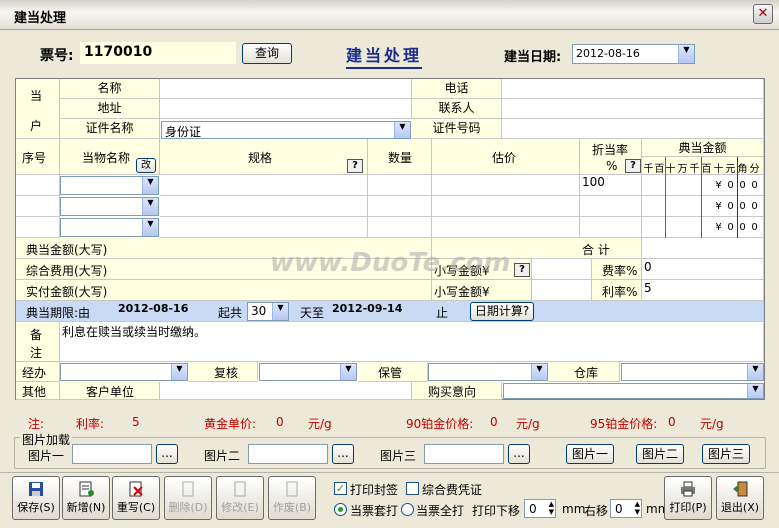 The image size is (779, 528). Describe the element at coordinates (340, 509) in the screenshot. I see `radio-set-print` at that location.